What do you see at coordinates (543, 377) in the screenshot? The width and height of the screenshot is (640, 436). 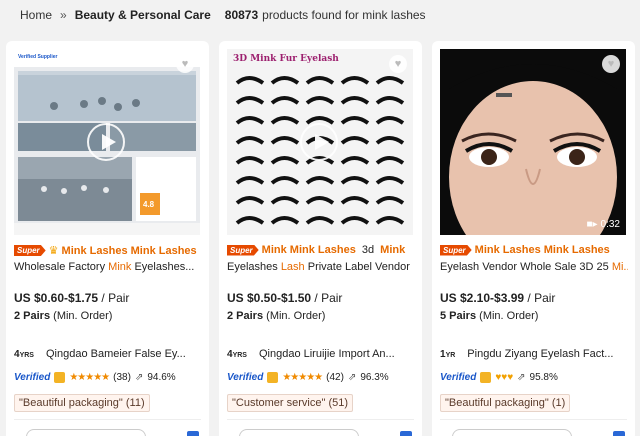 I see `response-rate: 95.8%` at bounding box center [543, 377].